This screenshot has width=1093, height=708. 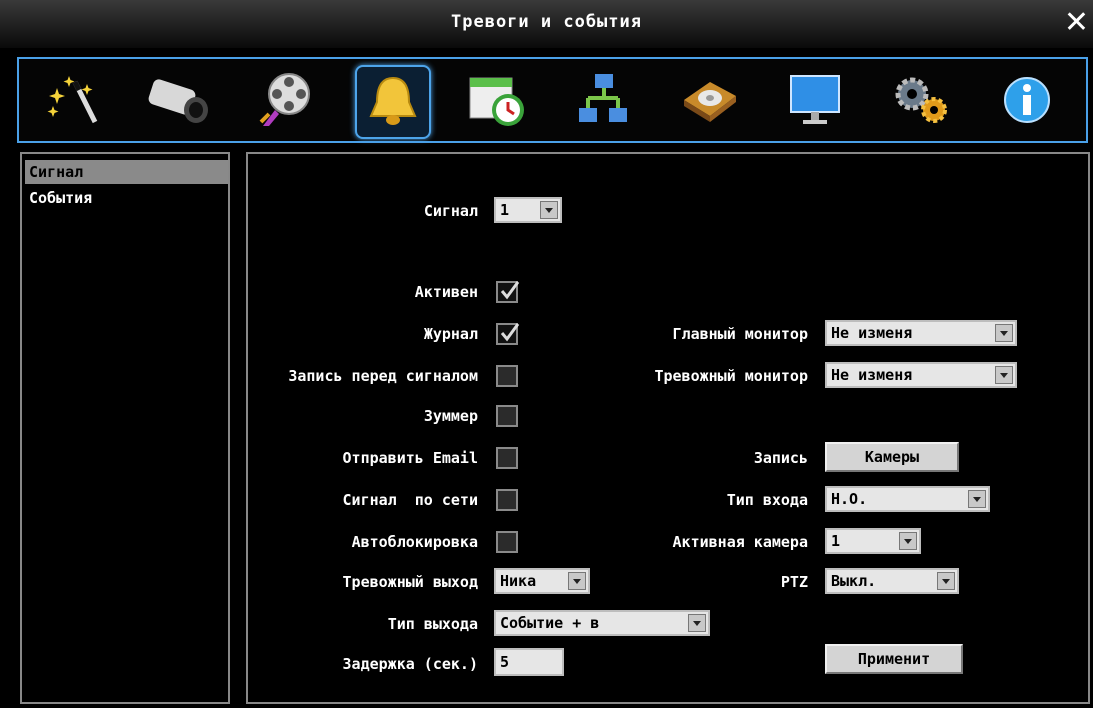 What do you see at coordinates (432, 624) in the screenshot?
I see `output-type-label: Тип выхода` at bounding box center [432, 624].